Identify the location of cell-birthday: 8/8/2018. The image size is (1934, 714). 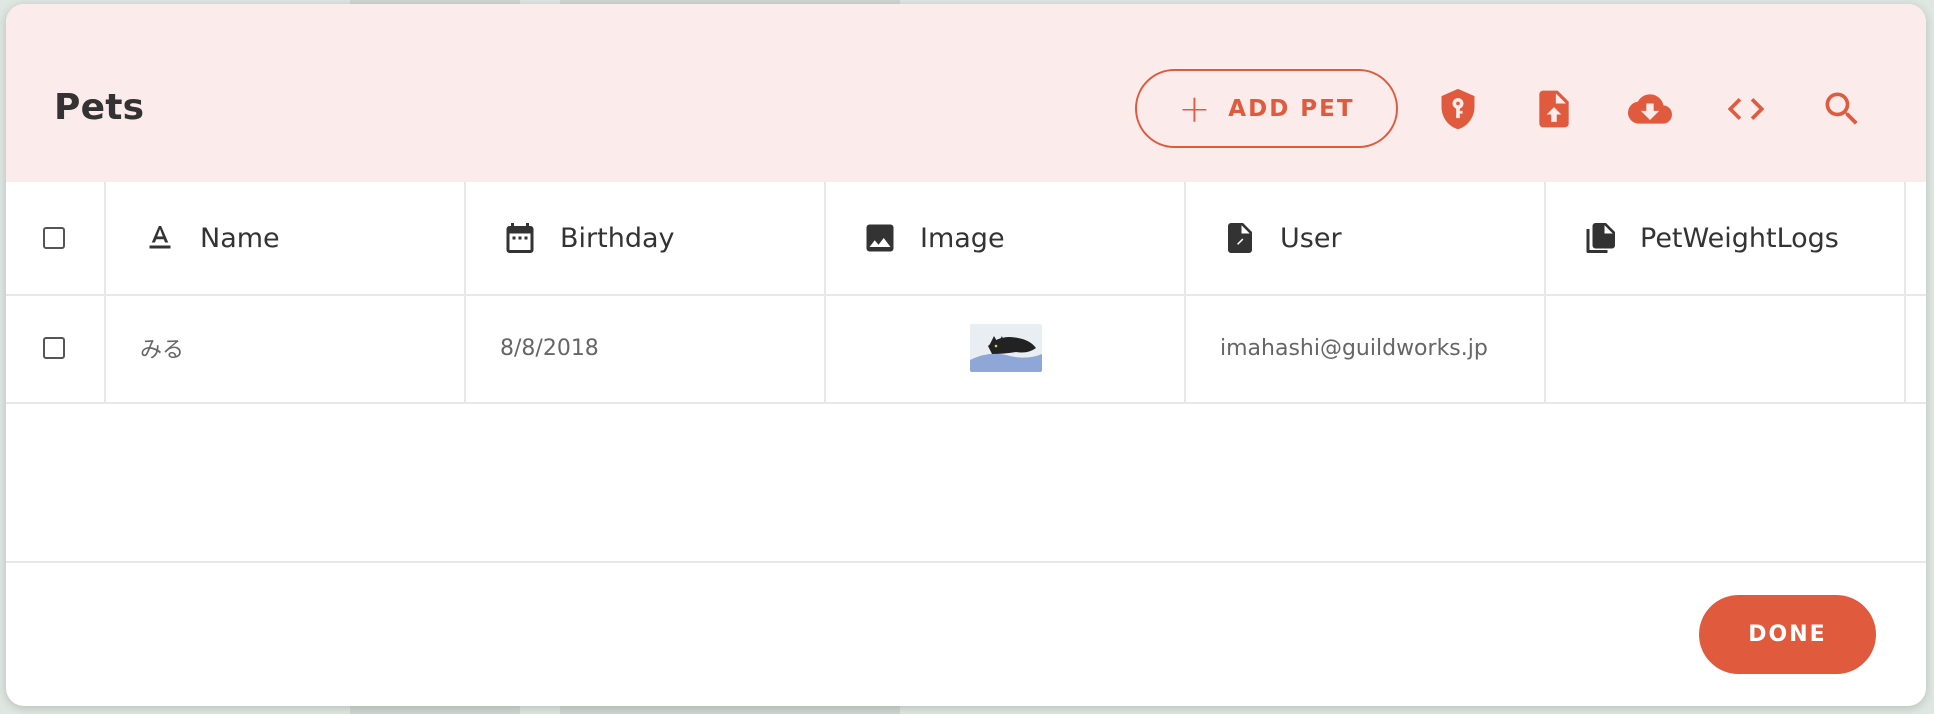
(646, 348).